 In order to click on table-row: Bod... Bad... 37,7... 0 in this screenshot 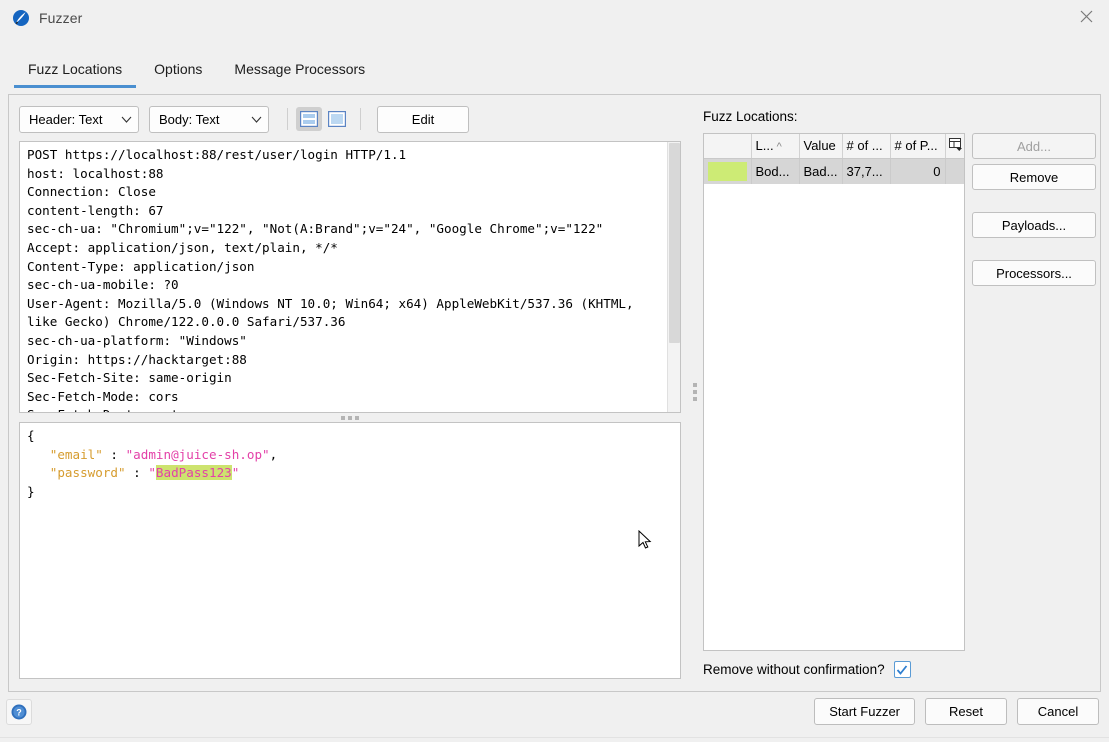, I will do `click(834, 171)`.